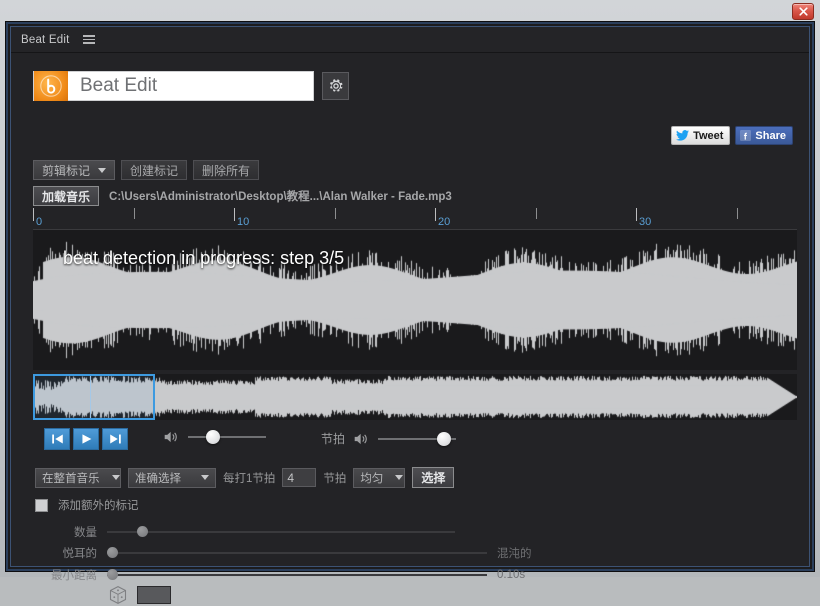 This screenshot has width=820, height=606. Describe the element at coordinates (683, 135) in the screenshot. I see `twitter-icon` at that location.